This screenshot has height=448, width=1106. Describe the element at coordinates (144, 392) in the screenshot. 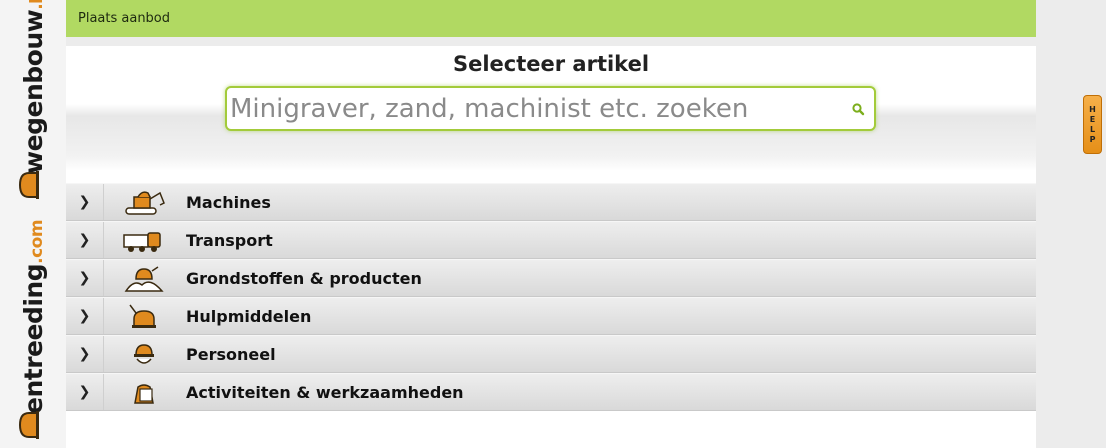

I see `activity-icon` at that location.